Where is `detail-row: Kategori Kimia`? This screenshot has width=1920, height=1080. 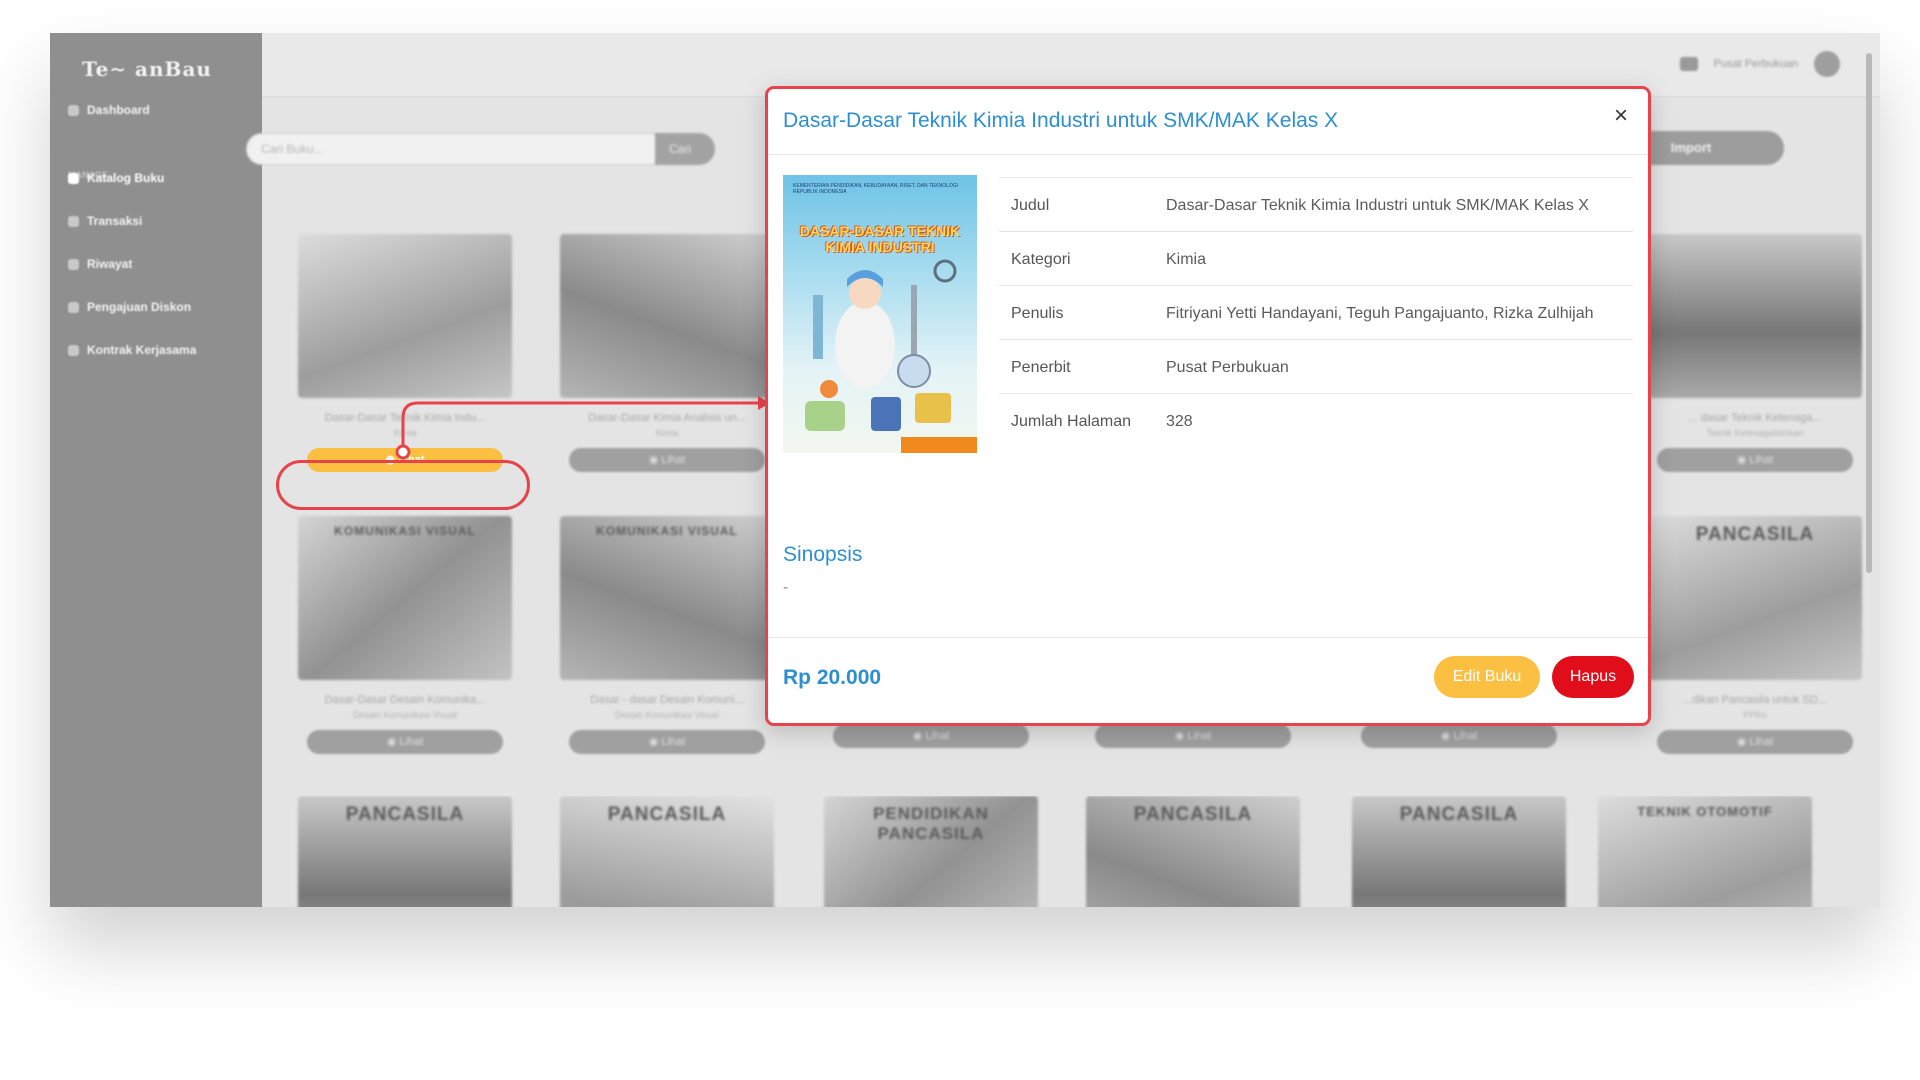
detail-row: Kategori Kimia is located at coordinates (1316, 258).